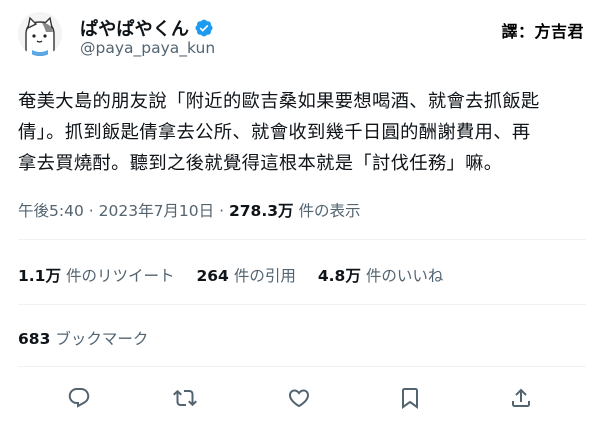 This screenshot has height=427, width=598. I want to click on verified-badge-icon, so click(204, 28).